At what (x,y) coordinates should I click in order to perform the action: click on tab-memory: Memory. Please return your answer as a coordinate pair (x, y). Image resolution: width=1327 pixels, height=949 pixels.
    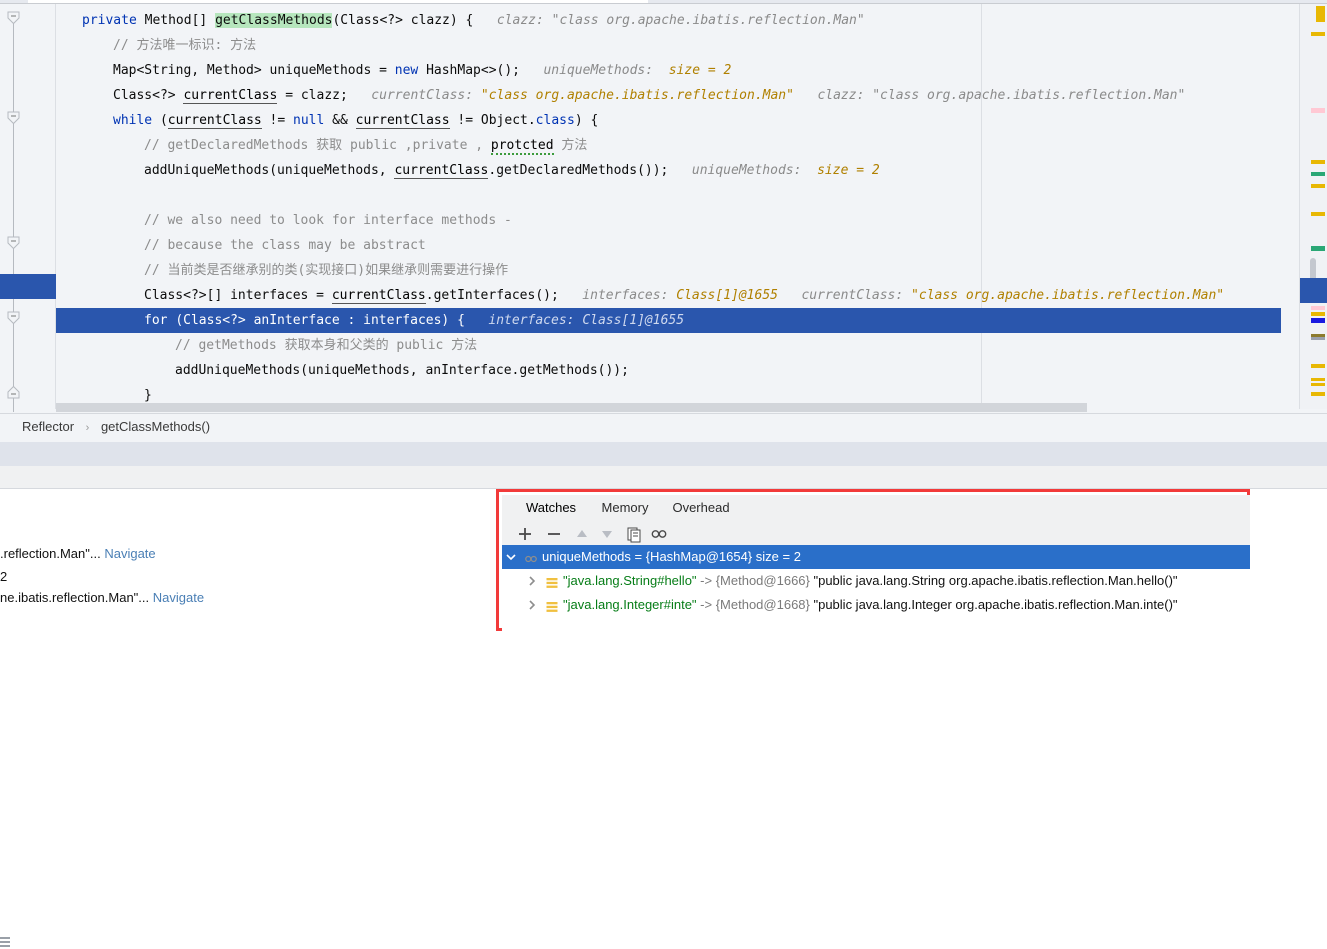
    Looking at the image, I should click on (625, 508).